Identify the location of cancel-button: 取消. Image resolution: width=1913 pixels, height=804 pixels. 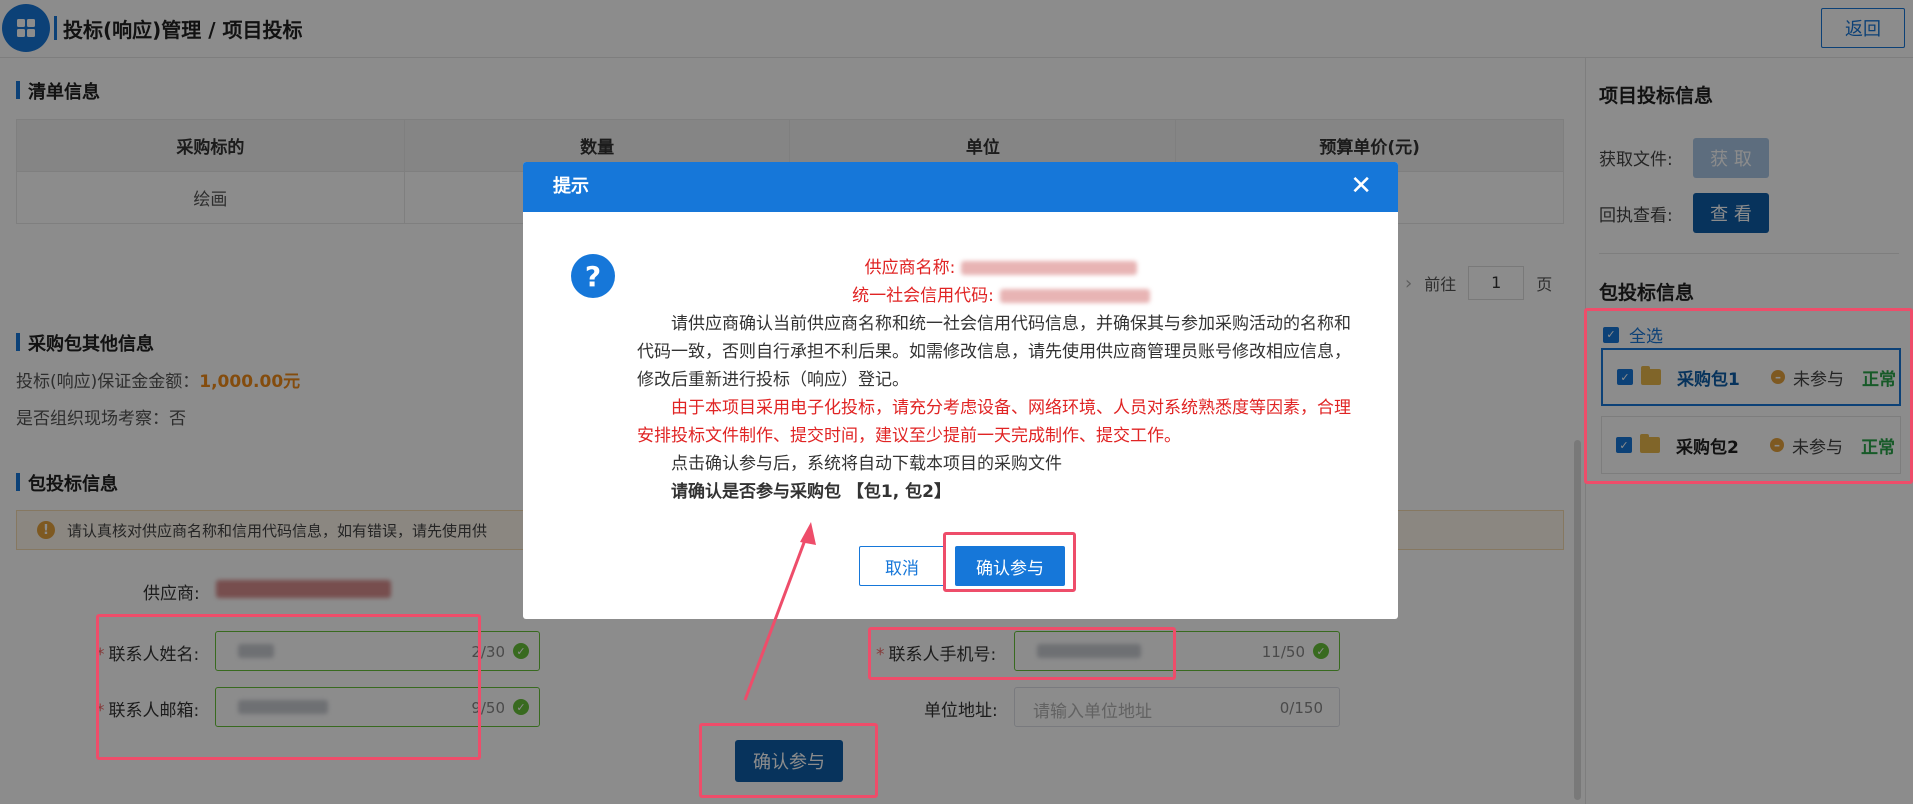
(902, 566).